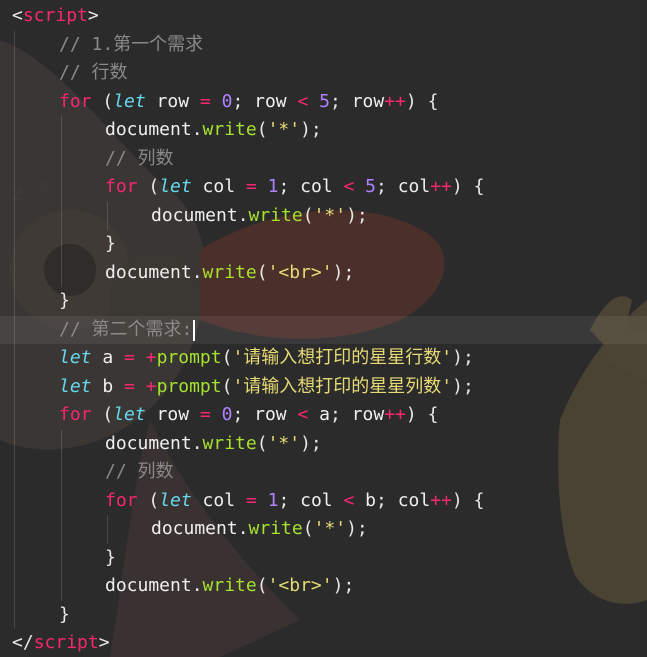 This screenshot has width=647, height=657. I want to click on token-ident: a, so click(108, 357).